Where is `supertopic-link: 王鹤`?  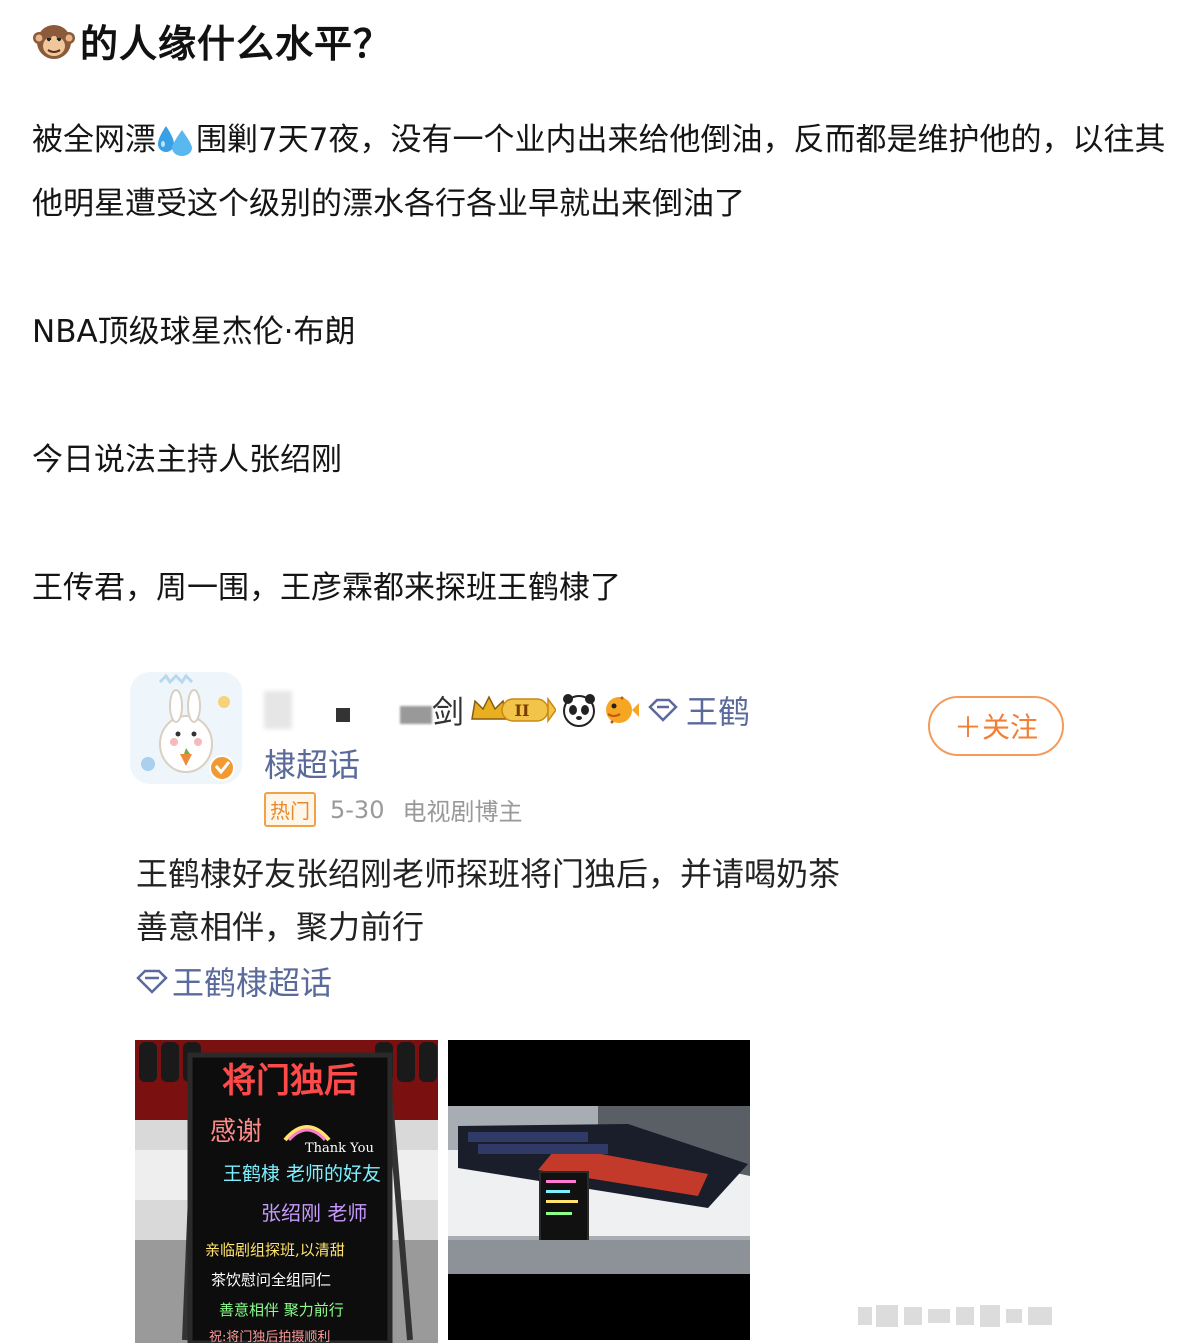
supertopic-link: 王鹤 is located at coordinates (718, 710).